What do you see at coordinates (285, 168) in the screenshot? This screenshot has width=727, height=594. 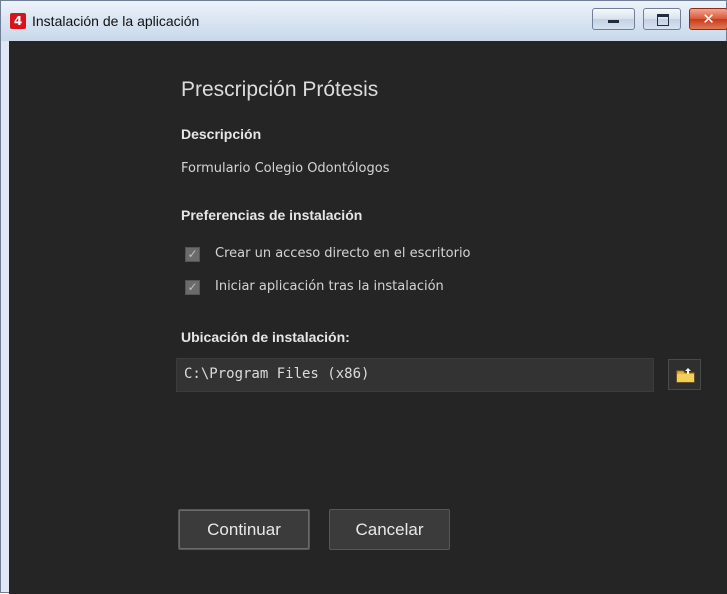 I see `description-text: Formulario Colegio Odontólogos` at bounding box center [285, 168].